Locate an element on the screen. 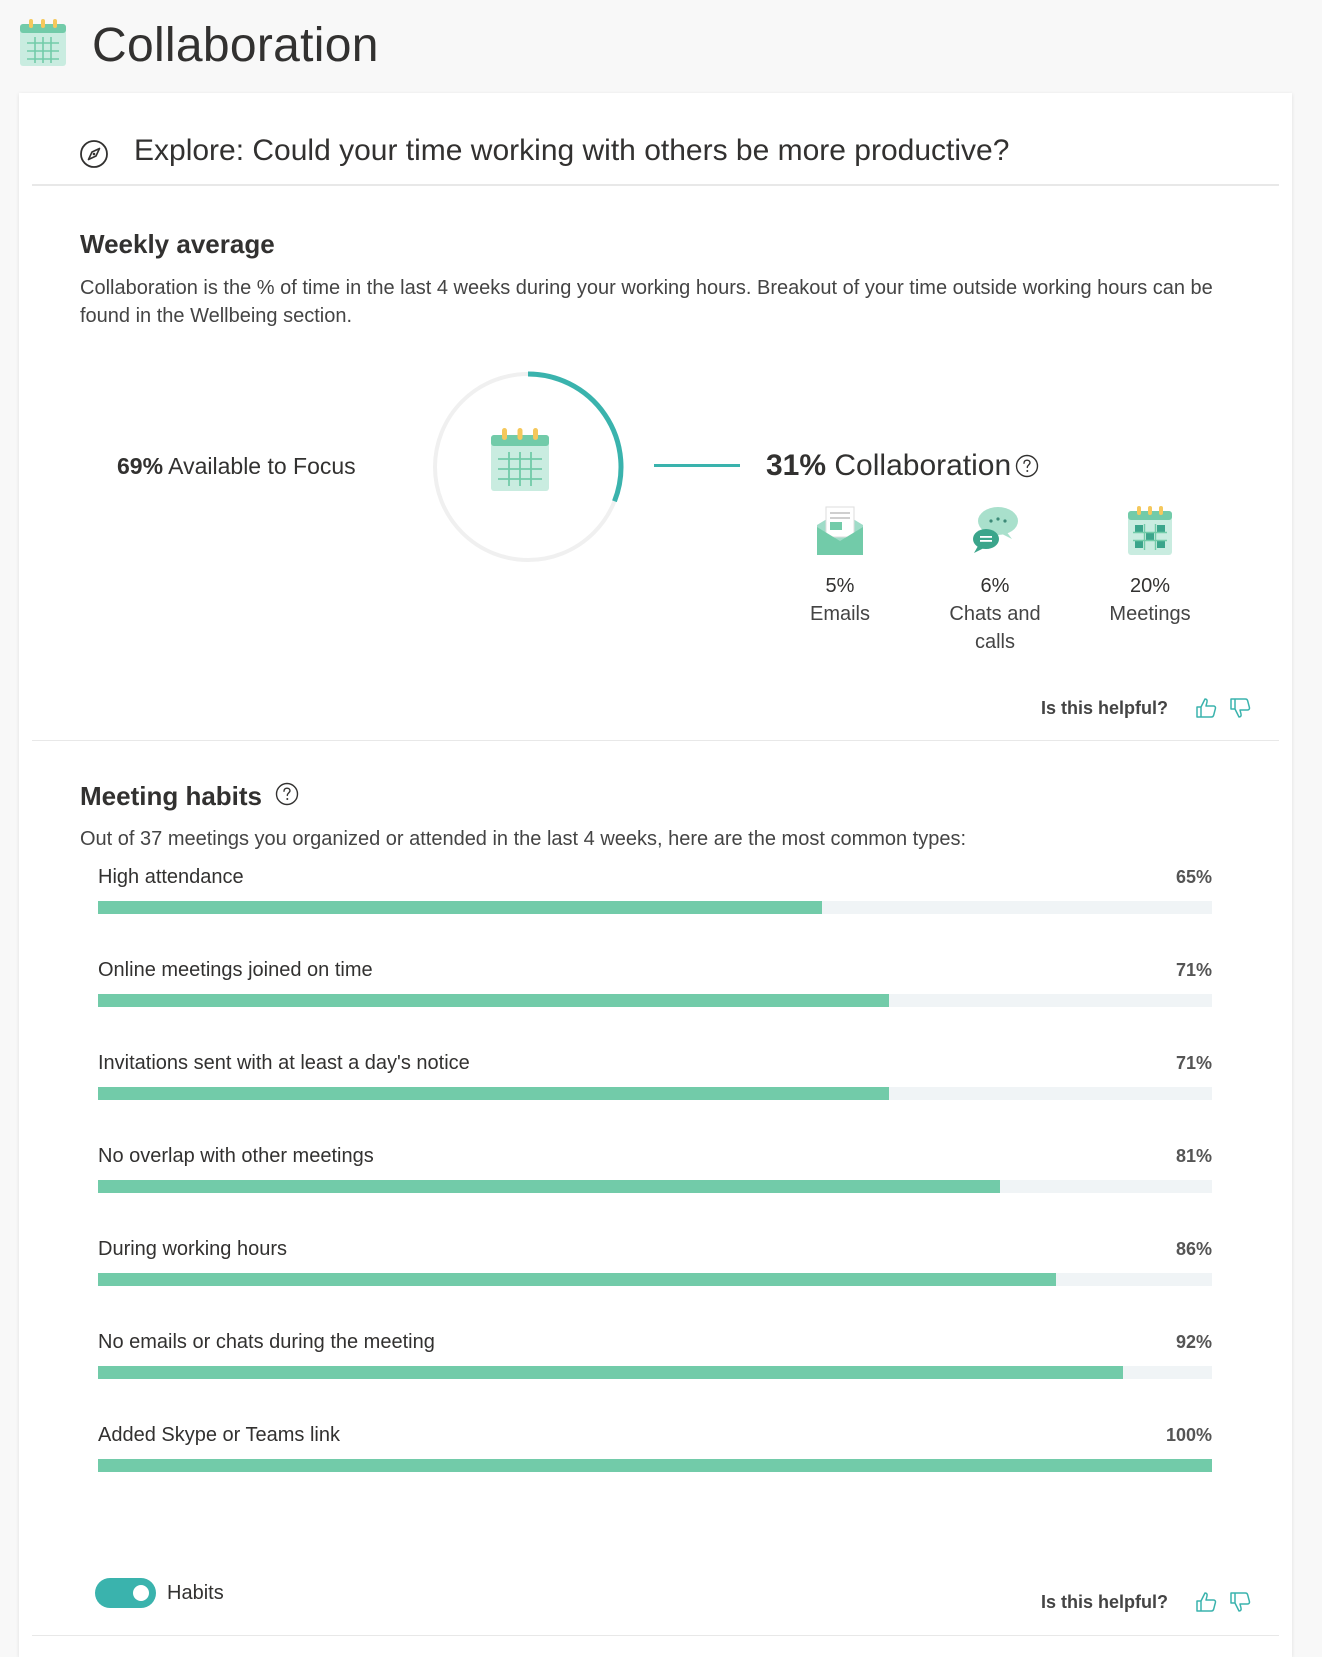 The image size is (1322, 1657). habits-toggle-label: Habits is located at coordinates (195, 1593).